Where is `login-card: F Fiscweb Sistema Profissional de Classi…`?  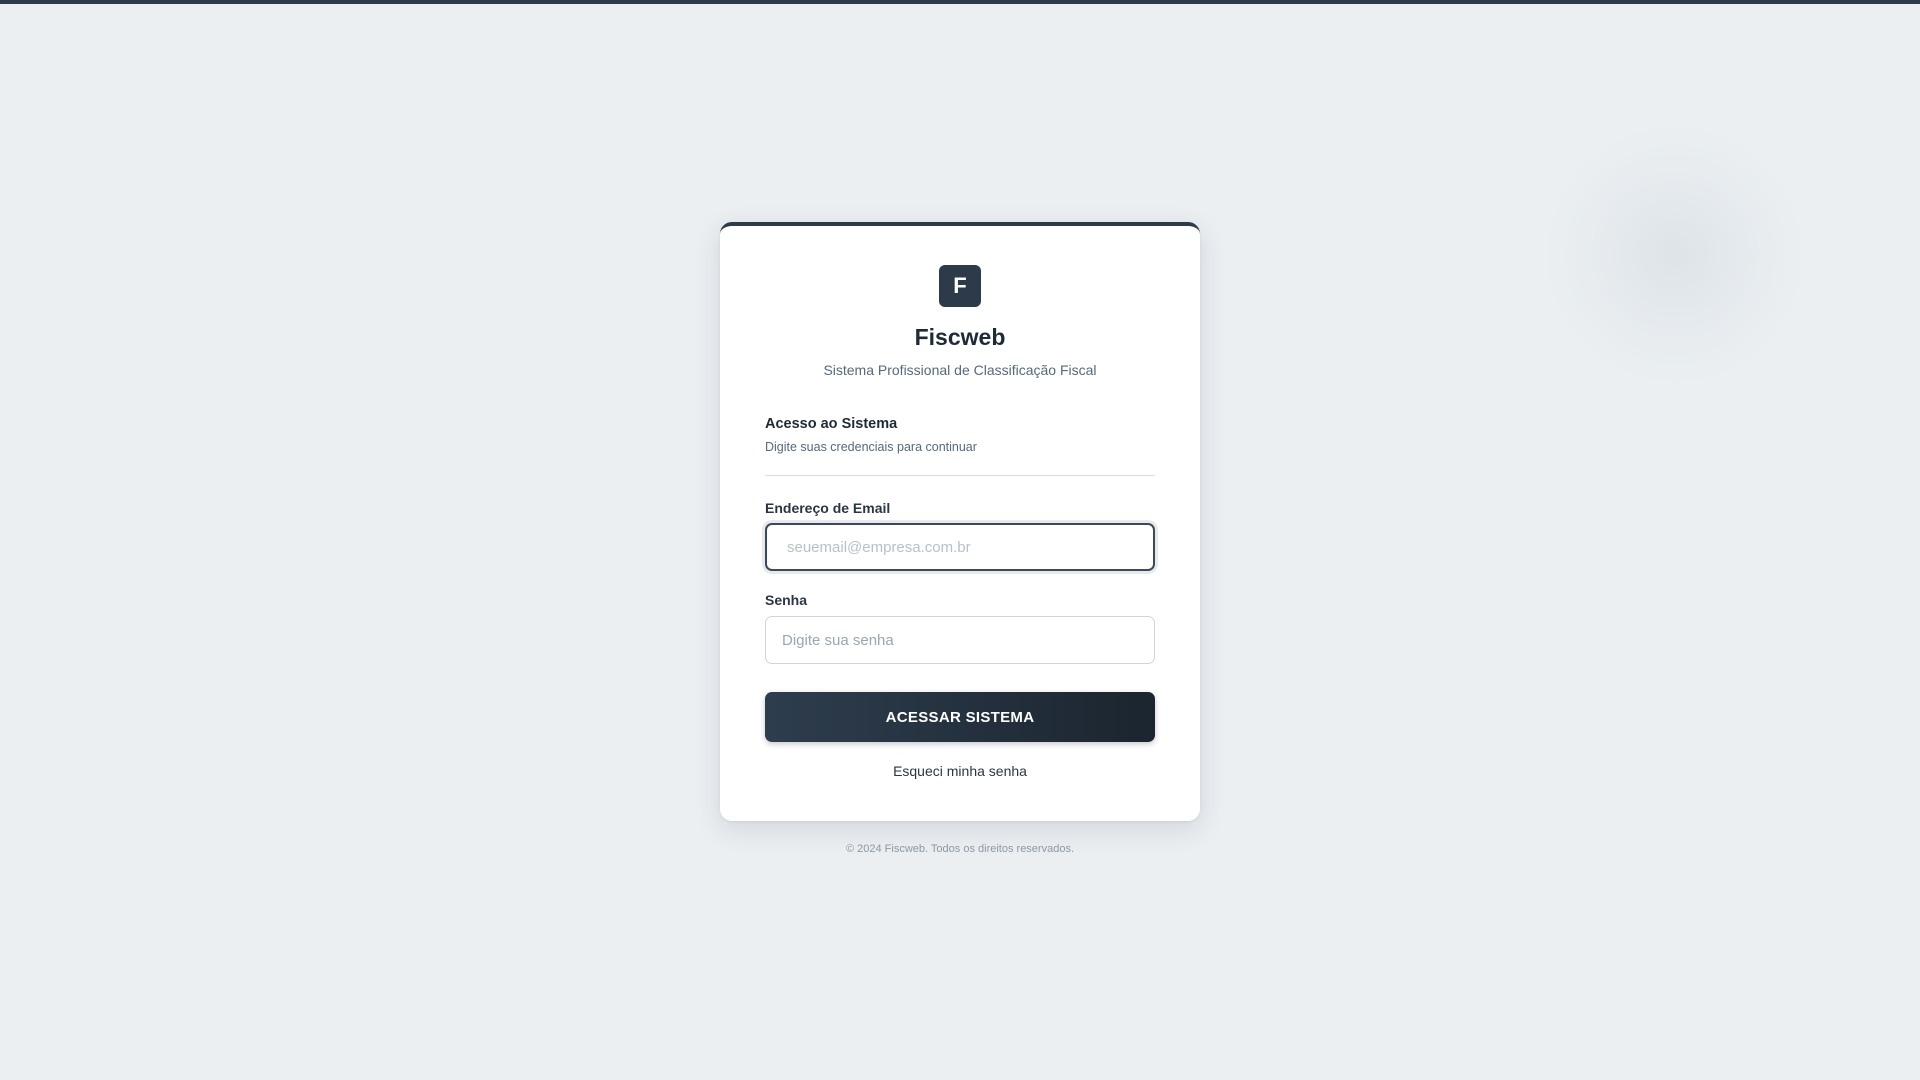 login-card: F Fiscweb Sistema Profissional de Classi… is located at coordinates (960, 521).